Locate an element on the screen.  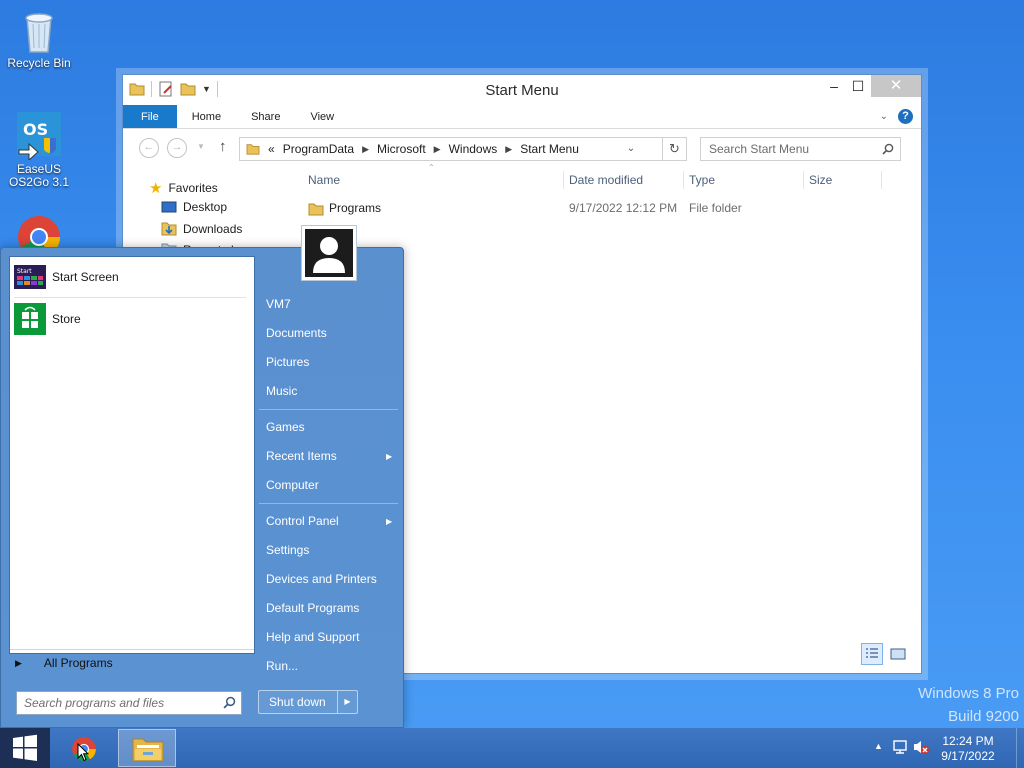
back-button: ← is located at coordinates (149, 148).